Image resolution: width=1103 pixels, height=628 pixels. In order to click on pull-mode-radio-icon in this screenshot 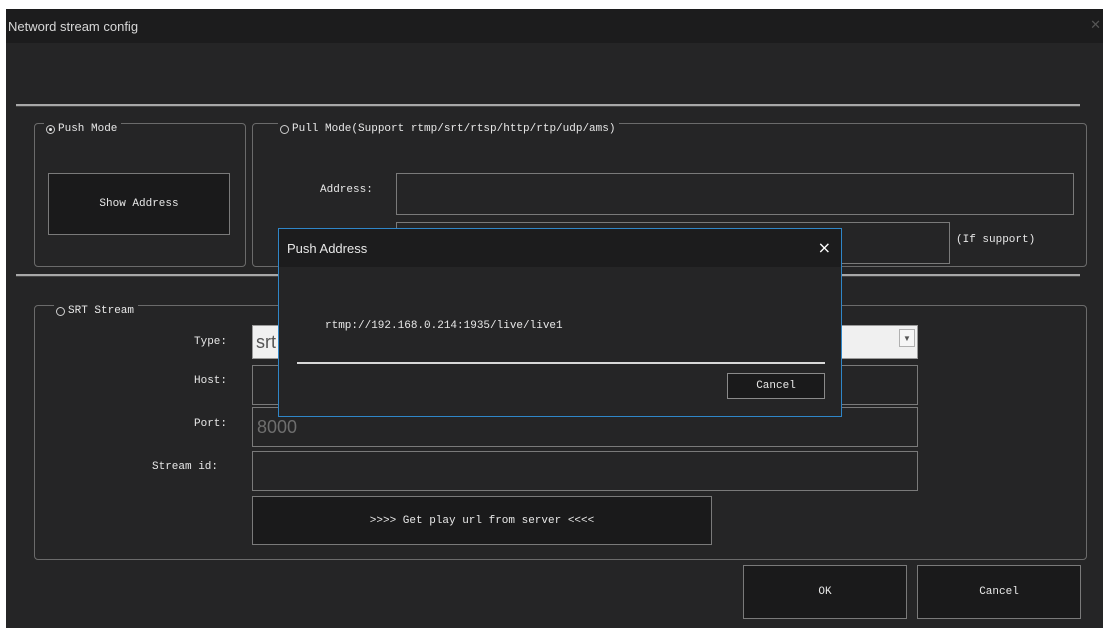, I will do `click(284, 129)`.